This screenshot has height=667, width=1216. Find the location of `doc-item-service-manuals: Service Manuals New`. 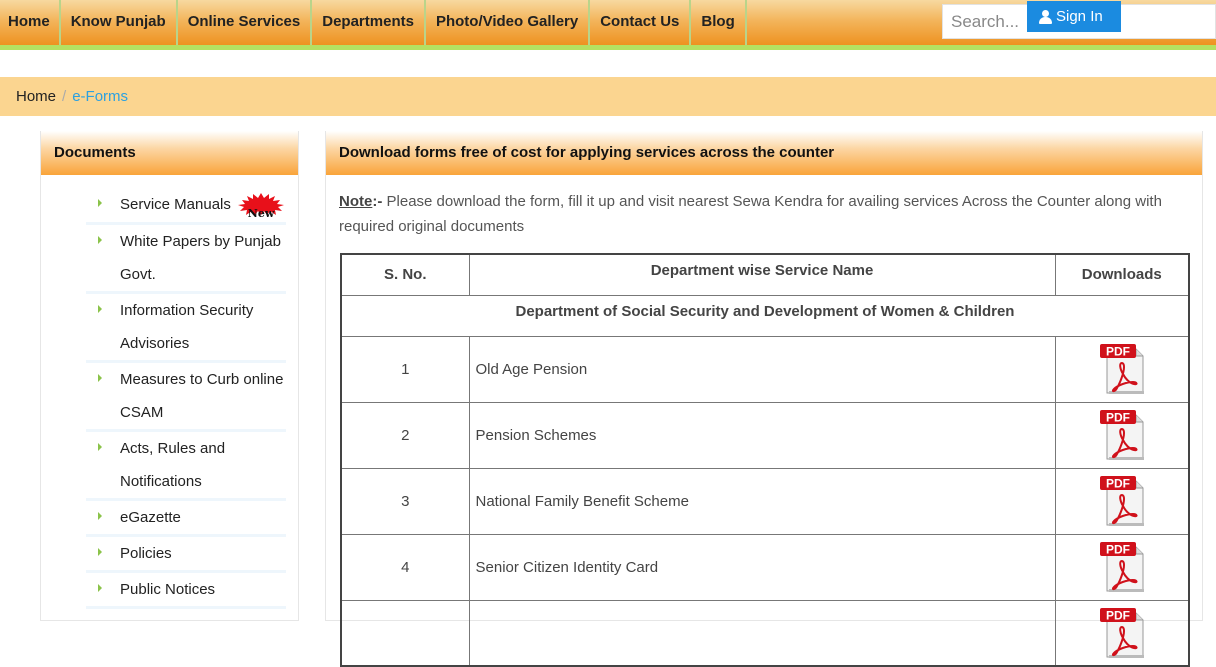

doc-item-service-manuals: Service Manuals New is located at coordinates (186, 206).